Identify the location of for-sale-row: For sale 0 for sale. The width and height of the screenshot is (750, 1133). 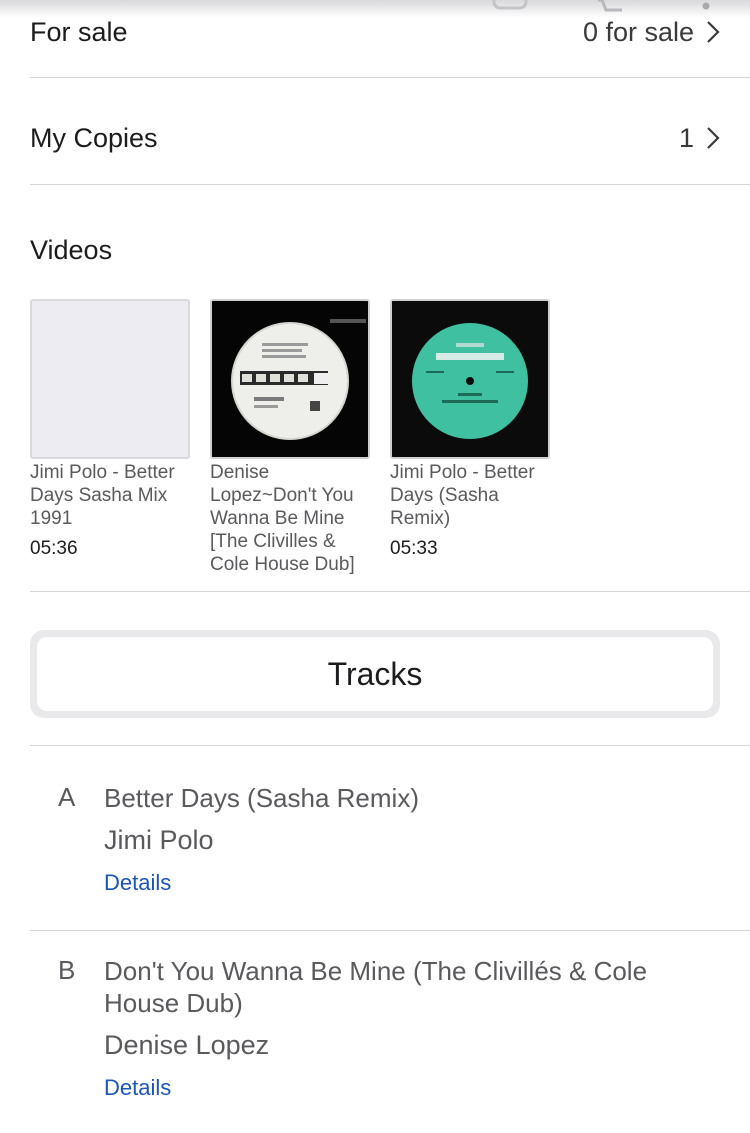
(390, 32).